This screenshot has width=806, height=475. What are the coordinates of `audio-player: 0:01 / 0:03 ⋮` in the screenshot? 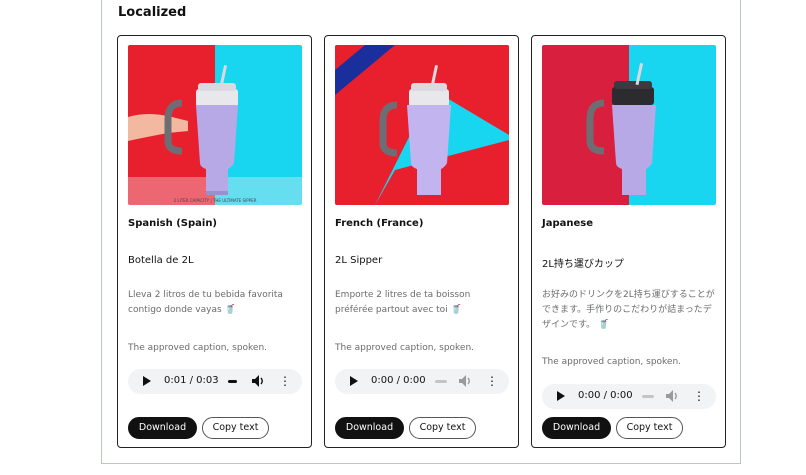 It's located at (215, 381).